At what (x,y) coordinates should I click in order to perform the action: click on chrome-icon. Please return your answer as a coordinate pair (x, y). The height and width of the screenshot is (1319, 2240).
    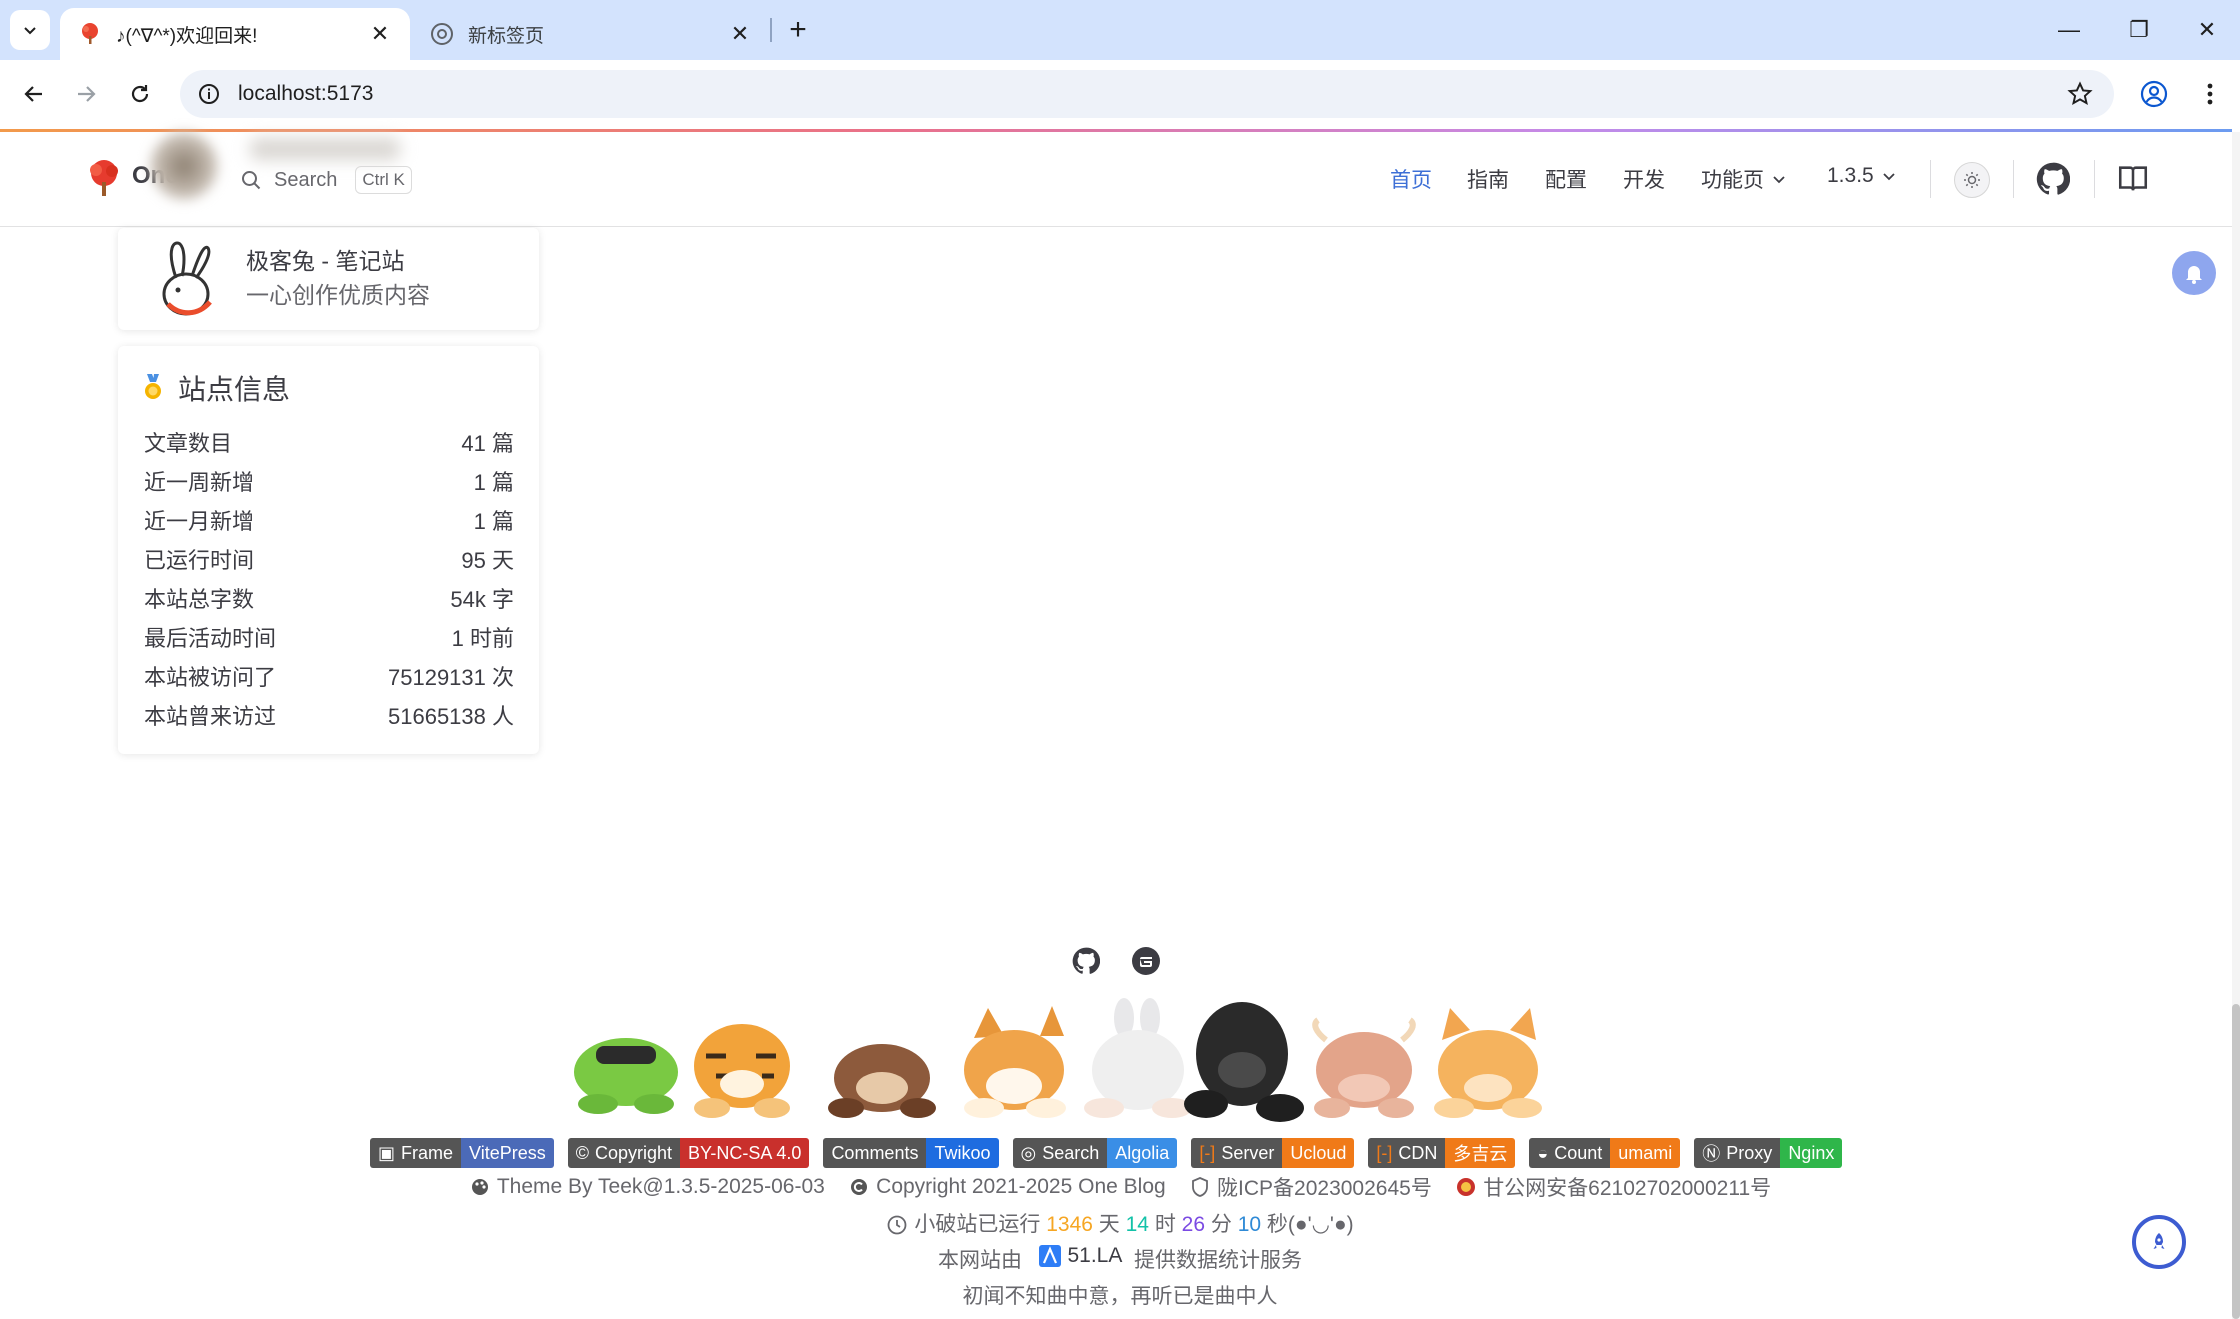
    Looking at the image, I should click on (442, 34).